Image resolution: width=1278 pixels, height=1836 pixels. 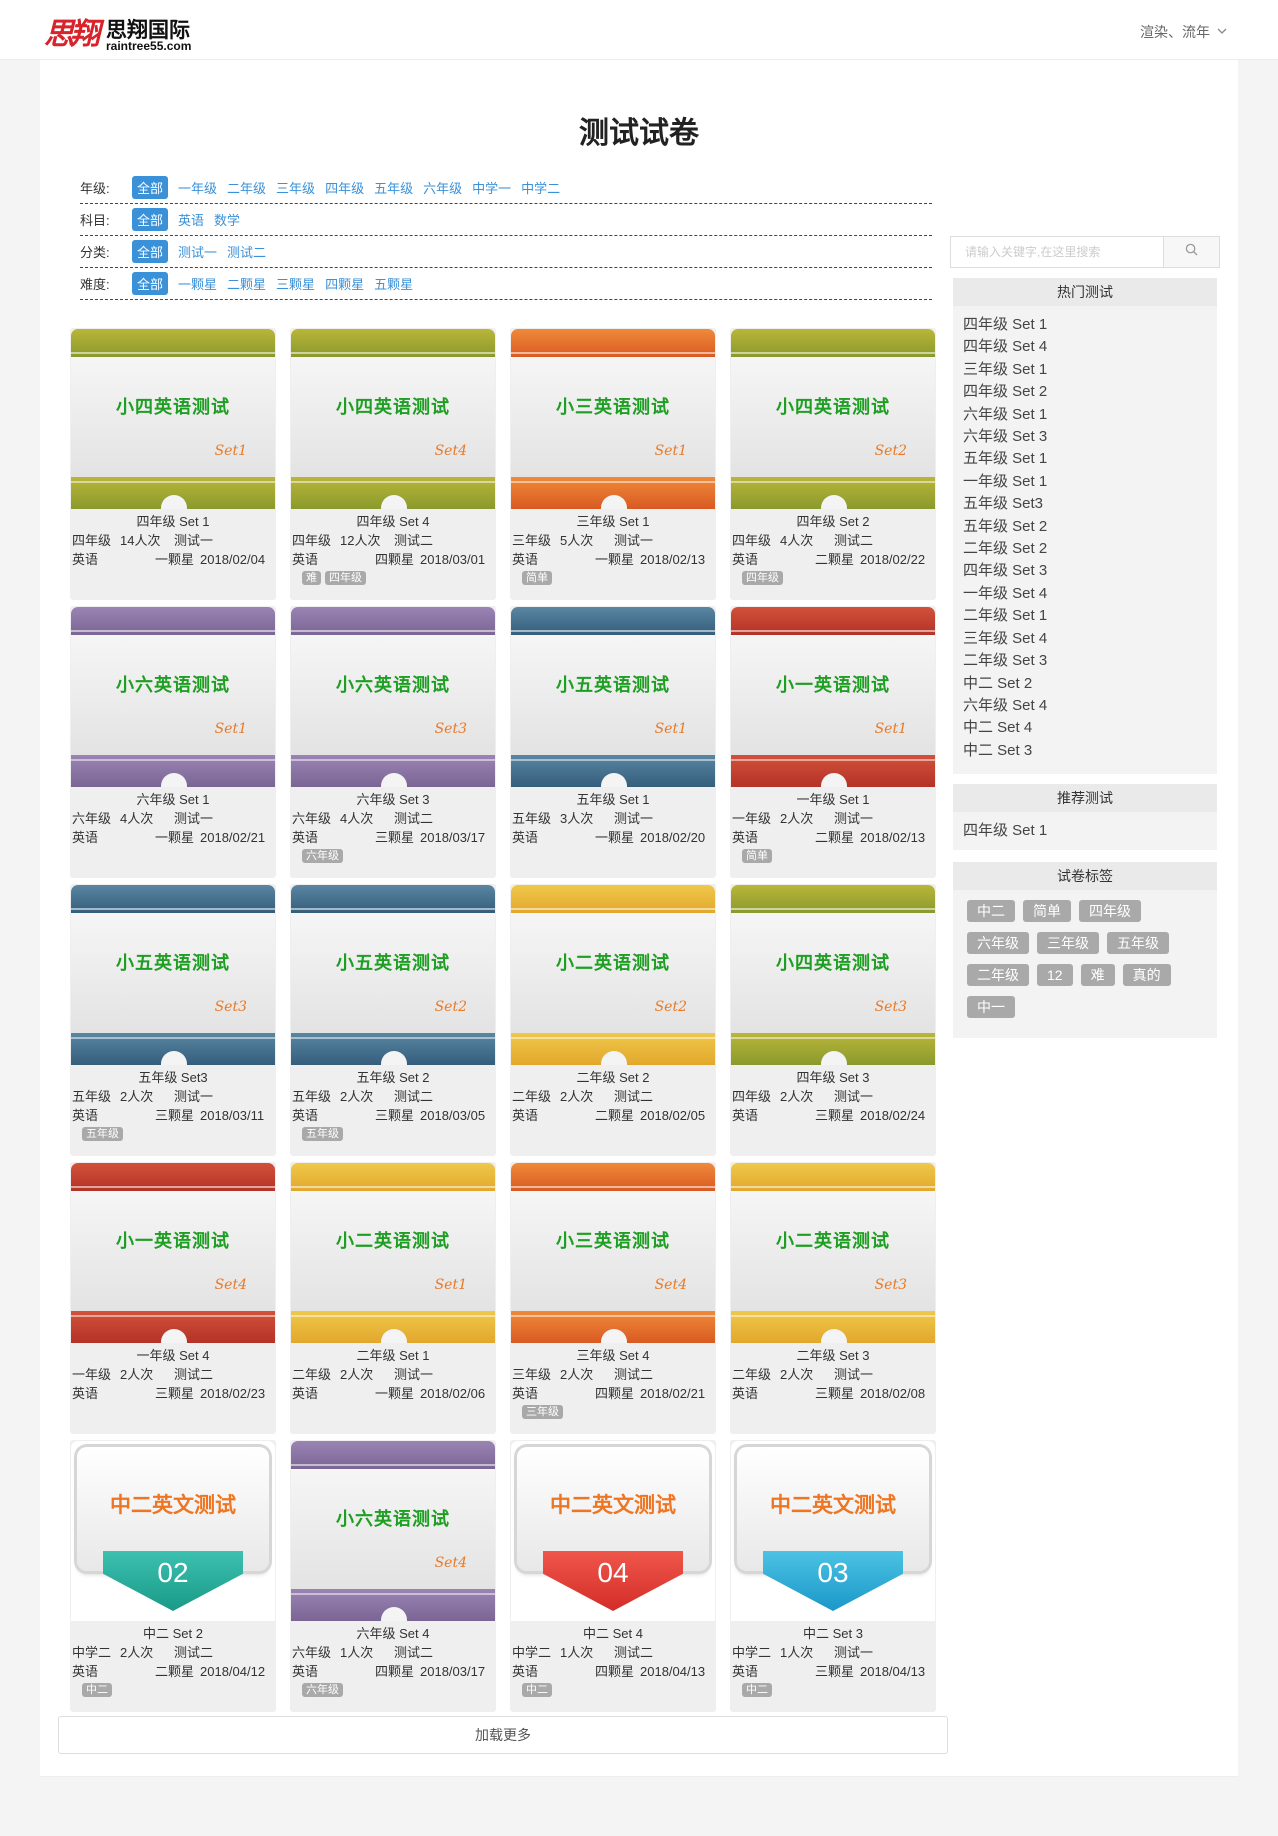 I want to click on hot-test-link: 二年级 Set 3, so click(x=1085, y=661).